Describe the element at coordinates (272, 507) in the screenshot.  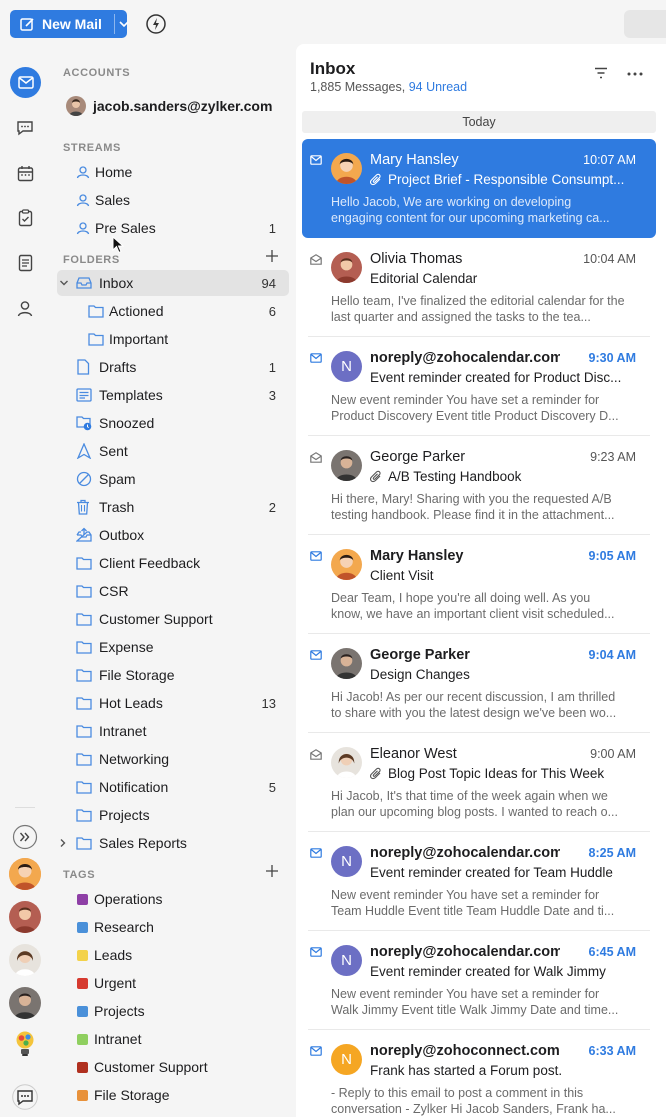
I see `folder-count: 2` at that location.